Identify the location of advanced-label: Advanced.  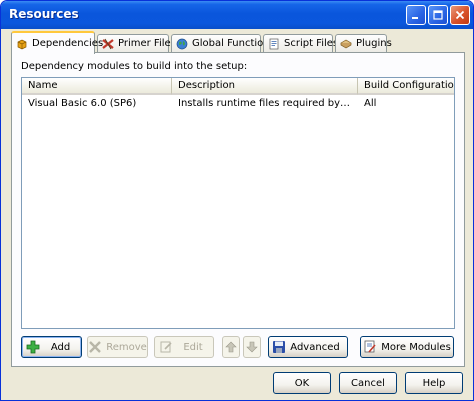
(315, 347).